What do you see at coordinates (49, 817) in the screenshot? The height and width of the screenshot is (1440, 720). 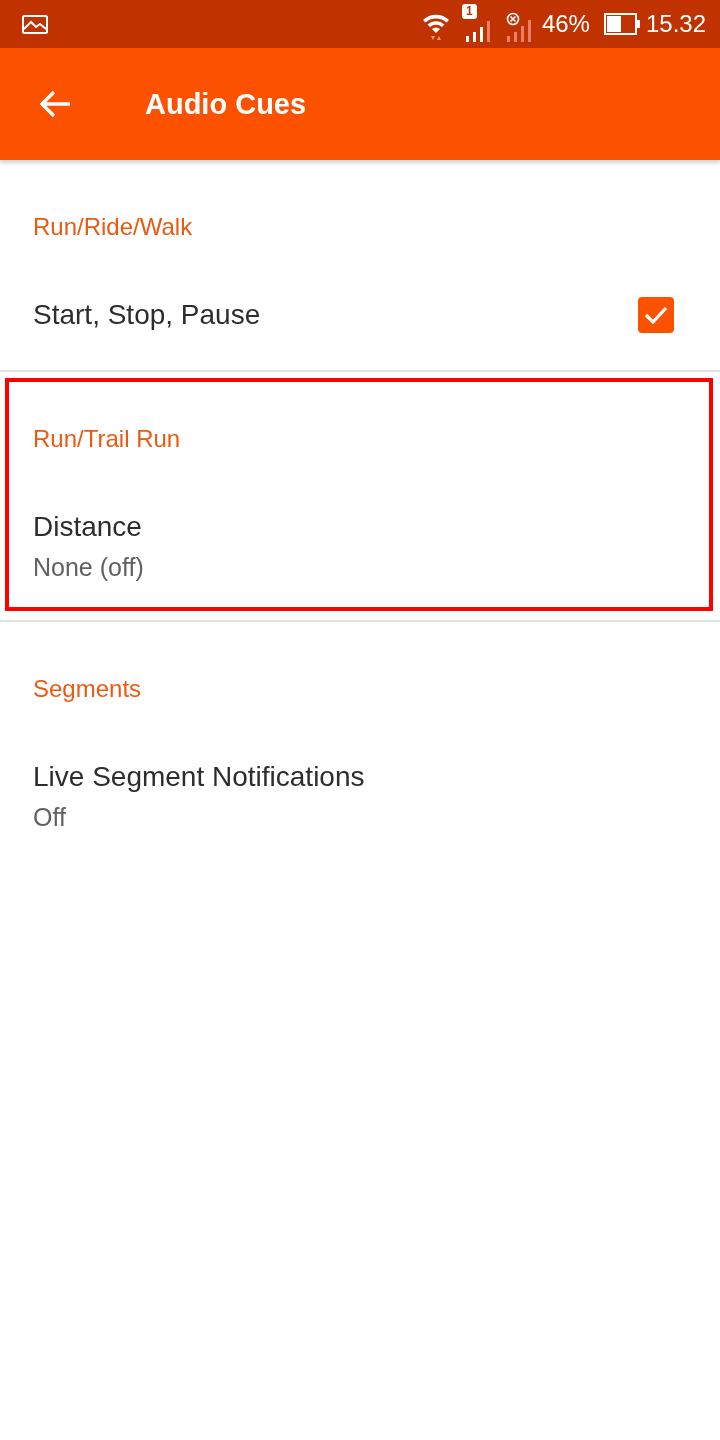 I see `preference-summary: Off` at bounding box center [49, 817].